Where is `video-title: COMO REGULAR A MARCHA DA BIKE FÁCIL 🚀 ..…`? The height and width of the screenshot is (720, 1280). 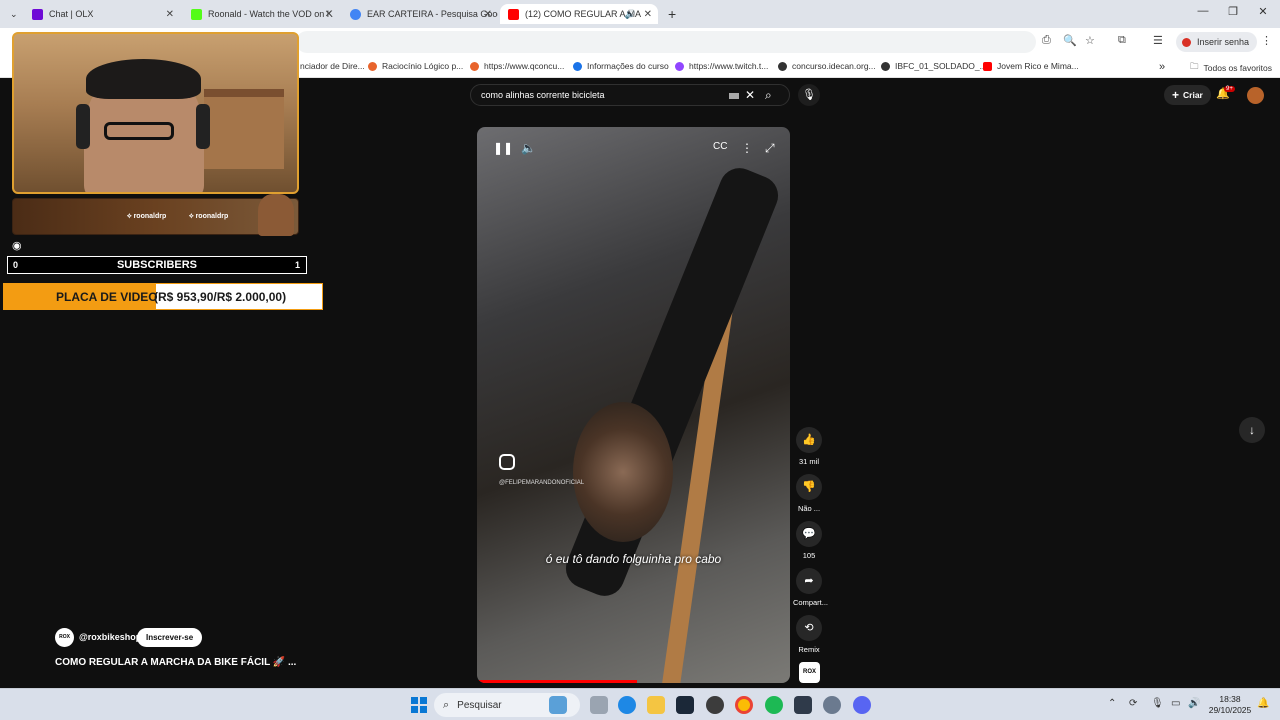
video-title: COMO REGULAR A MARCHA DA BIKE FÁCIL 🚀 ..… is located at coordinates (175, 662).